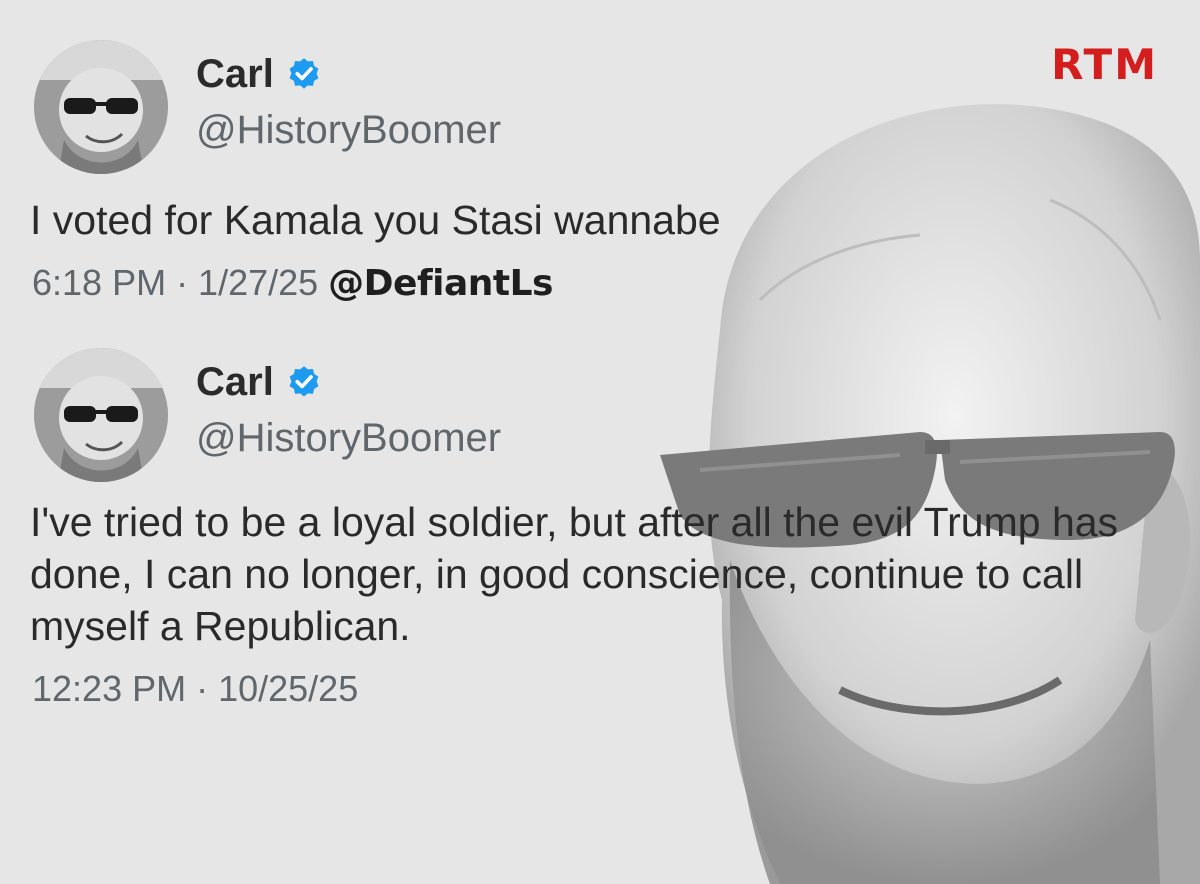 This screenshot has width=1200, height=884. Describe the element at coordinates (195, 688) in the screenshot. I see `tweet-timestamp: 12:23 PM · 10/25/25` at that location.